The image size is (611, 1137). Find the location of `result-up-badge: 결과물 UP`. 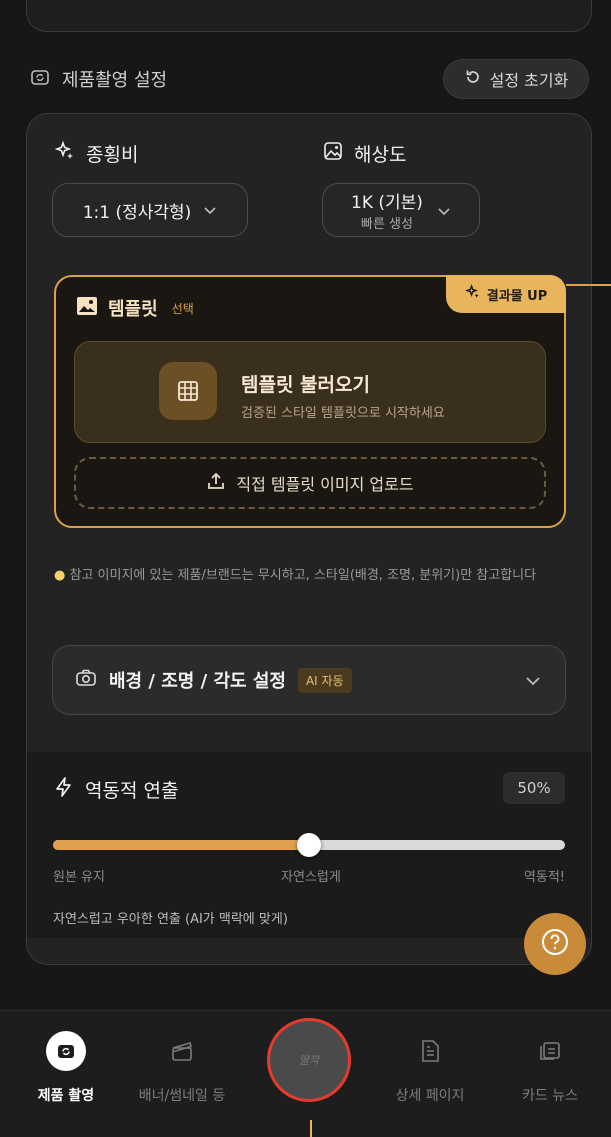

result-up-badge: 결과물 UP is located at coordinates (506, 294).